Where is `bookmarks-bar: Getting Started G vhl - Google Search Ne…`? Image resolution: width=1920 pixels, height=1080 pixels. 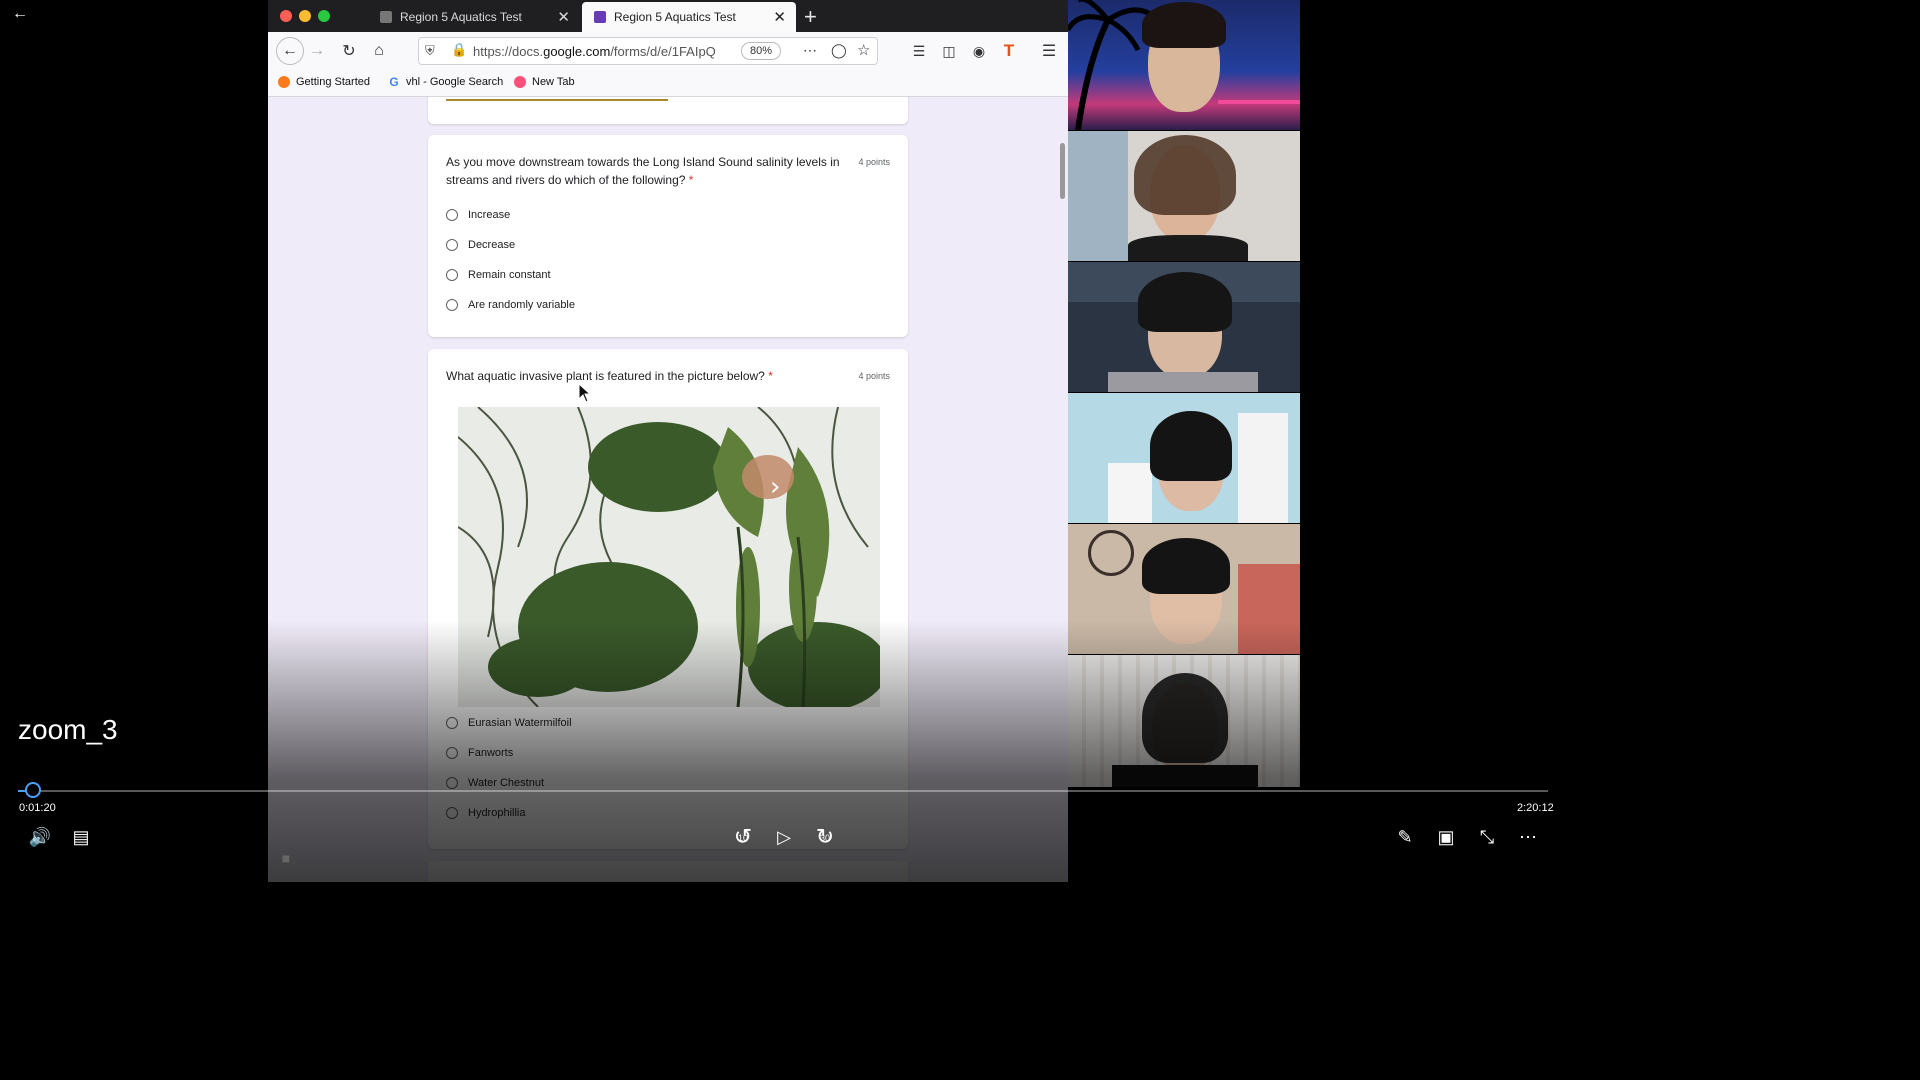
bookmarks-bar: Getting Started G vhl - Google Search Ne… is located at coordinates (668, 83).